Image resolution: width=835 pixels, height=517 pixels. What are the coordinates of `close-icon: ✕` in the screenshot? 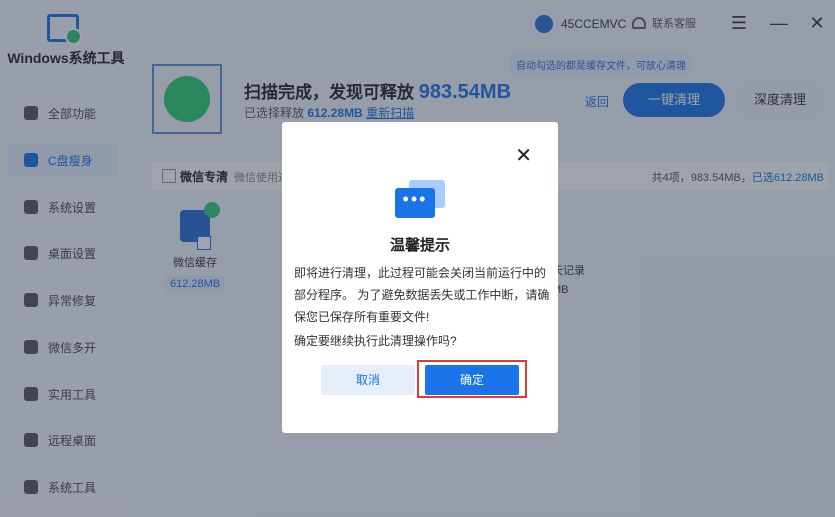 It's located at (523, 156).